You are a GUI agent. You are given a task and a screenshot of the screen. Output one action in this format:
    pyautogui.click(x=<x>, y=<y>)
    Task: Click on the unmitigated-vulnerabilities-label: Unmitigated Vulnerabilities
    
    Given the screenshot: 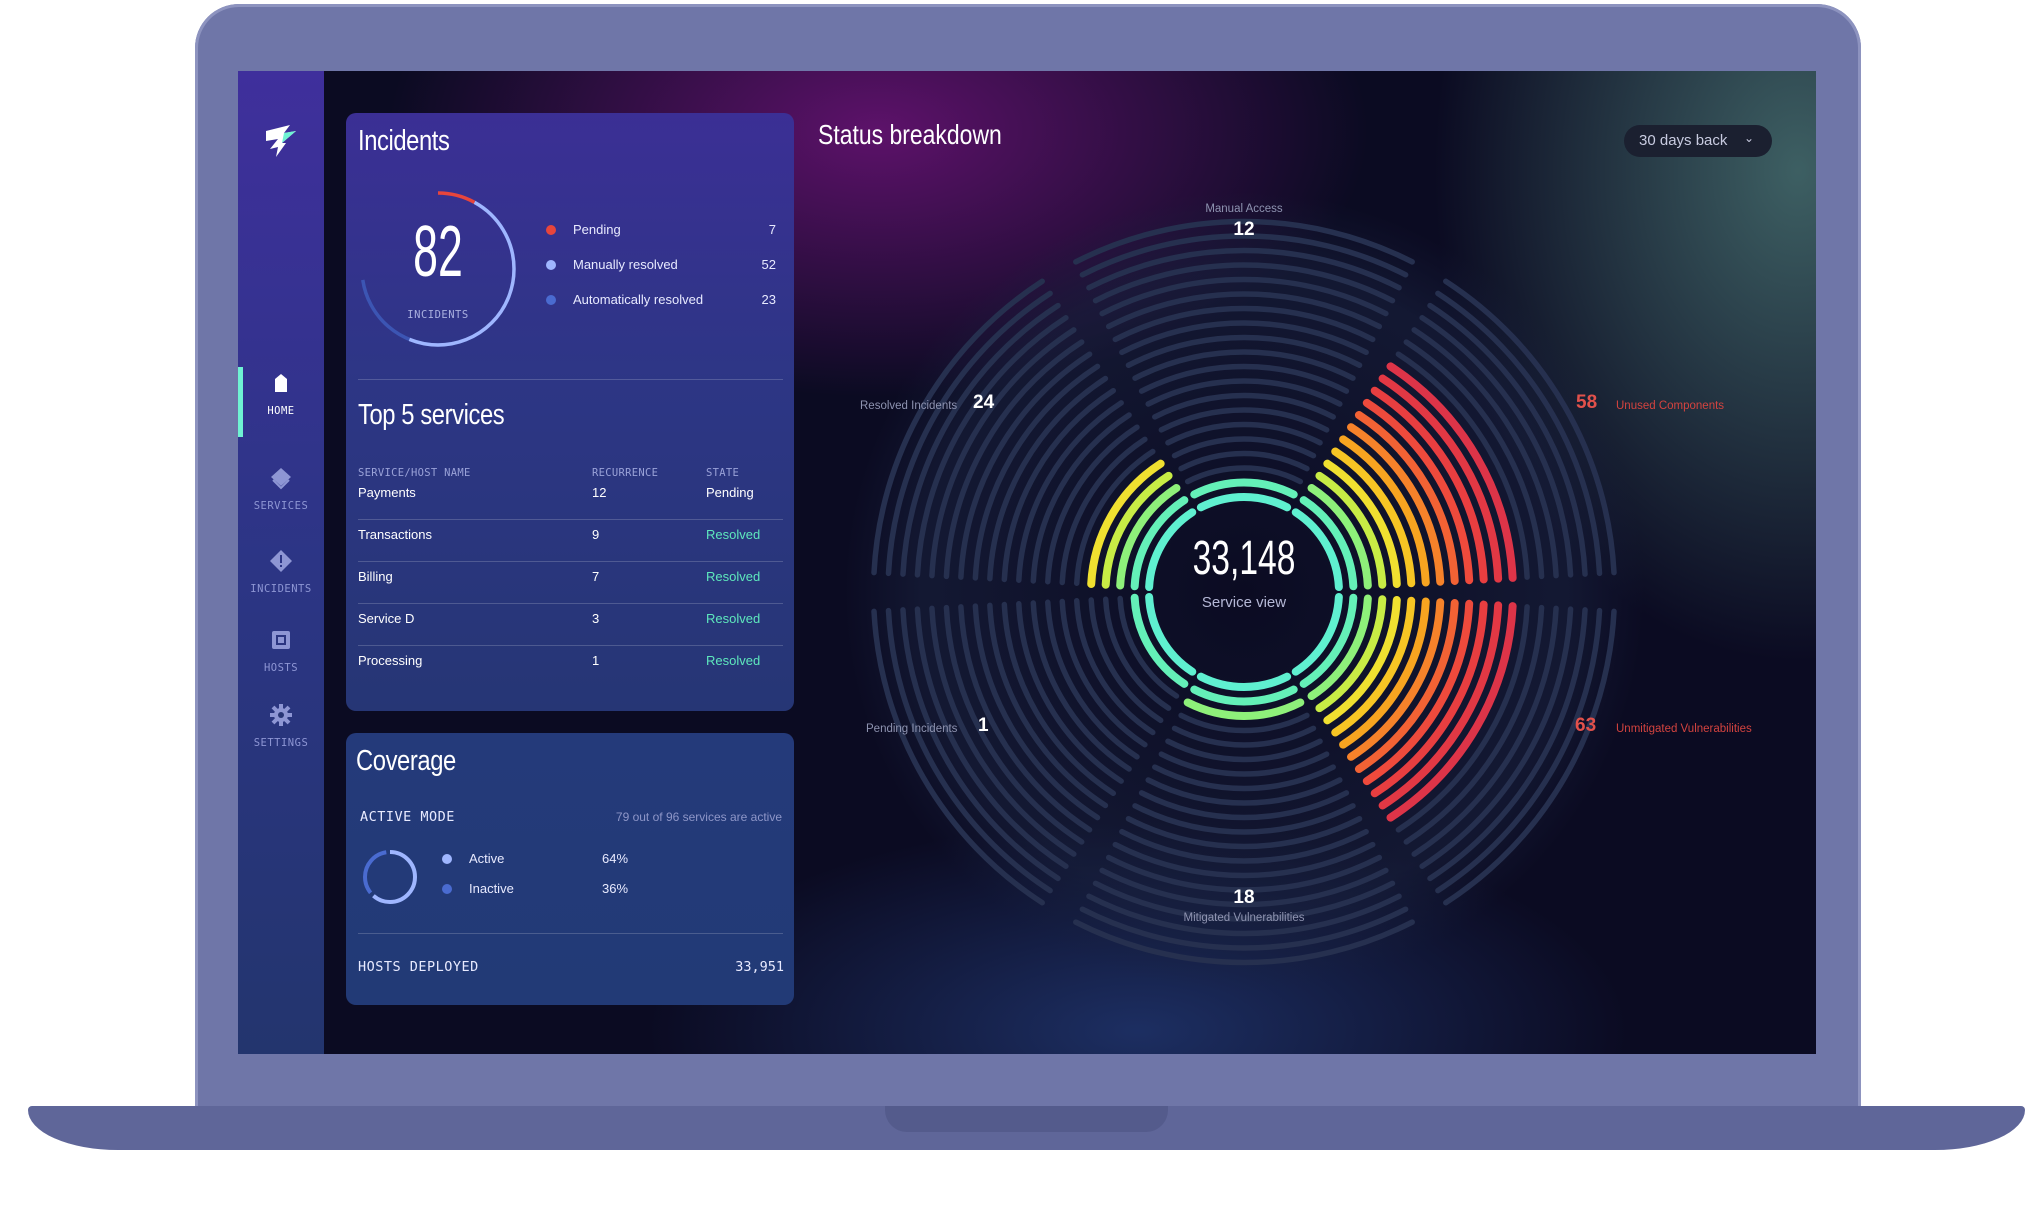 What is the action you would take?
    pyautogui.click(x=1684, y=729)
    